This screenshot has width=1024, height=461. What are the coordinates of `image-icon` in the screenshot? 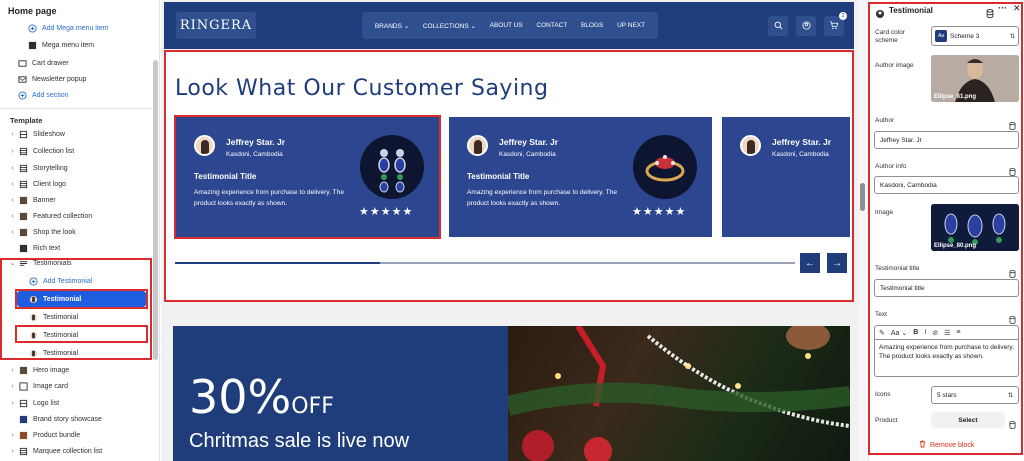 It's located at (23, 419).